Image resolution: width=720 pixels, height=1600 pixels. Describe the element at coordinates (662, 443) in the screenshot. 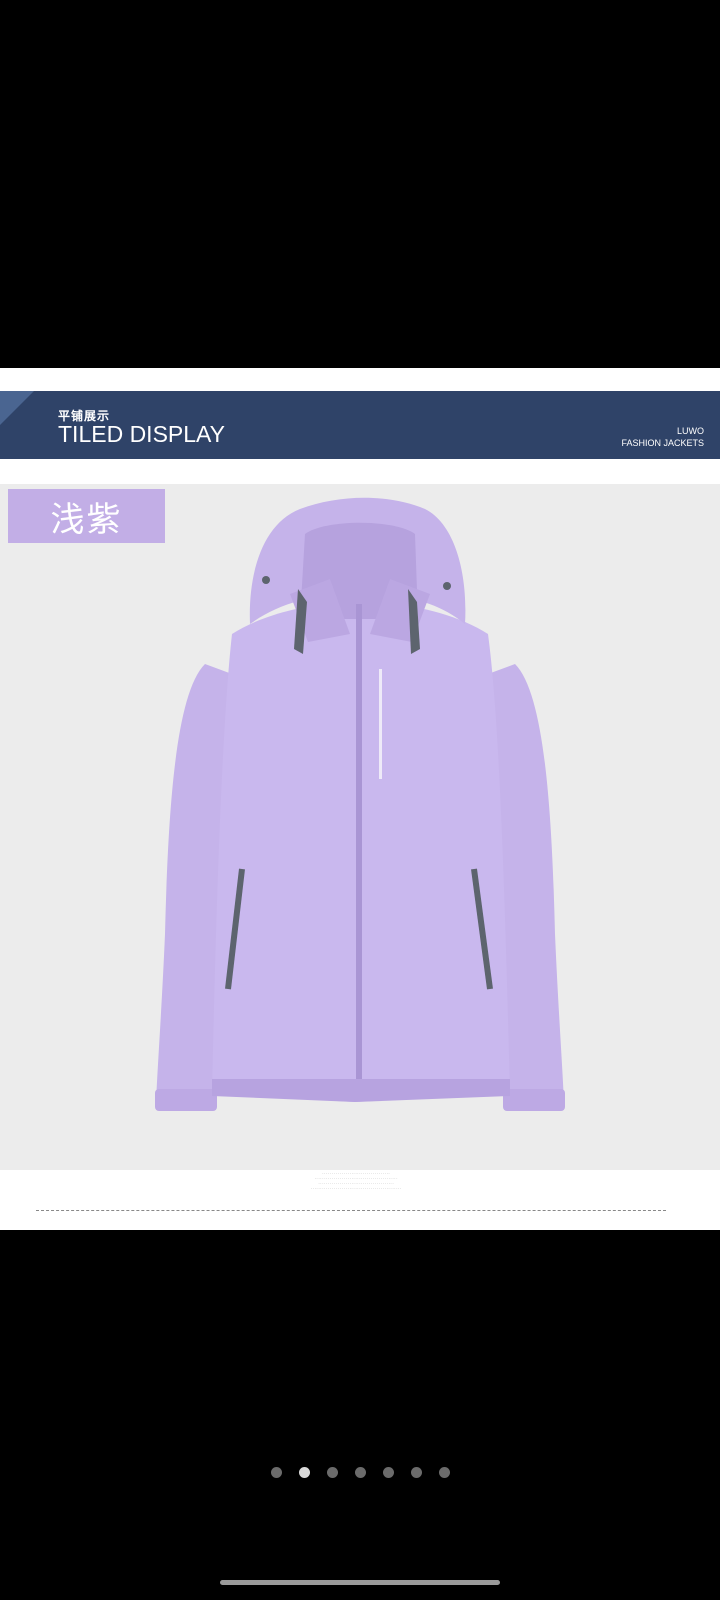

I see `brand-tagline: FASHION JACKETS` at that location.